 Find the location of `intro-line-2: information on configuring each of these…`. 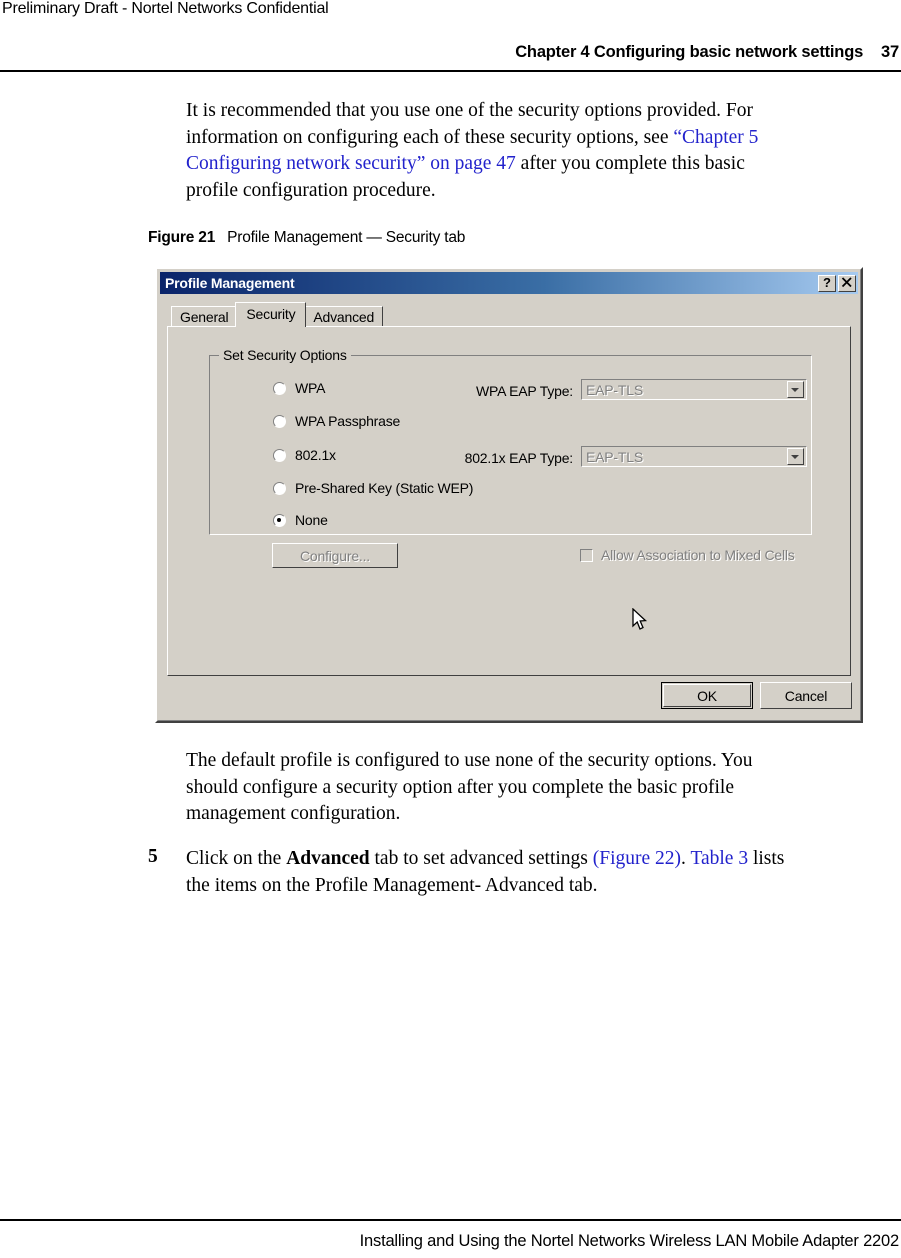

intro-line-2: information on configuring each of these… is located at coordinates (430, 137).